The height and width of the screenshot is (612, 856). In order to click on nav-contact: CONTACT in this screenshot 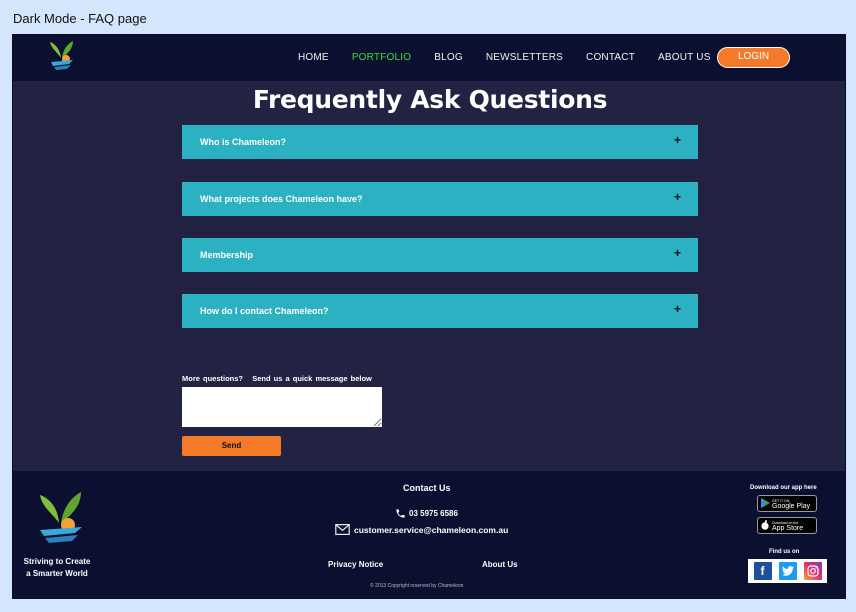, I will do `click(610, 57)`.